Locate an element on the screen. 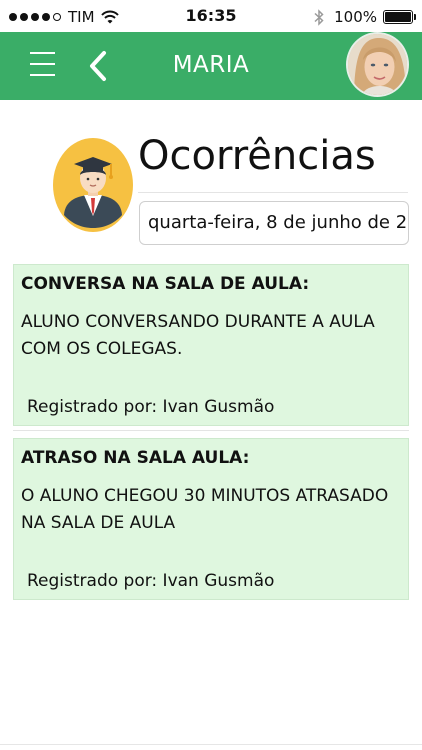 The width and height of the screenshot is (422, 750). title-divider is located at coordinates (273, 192).